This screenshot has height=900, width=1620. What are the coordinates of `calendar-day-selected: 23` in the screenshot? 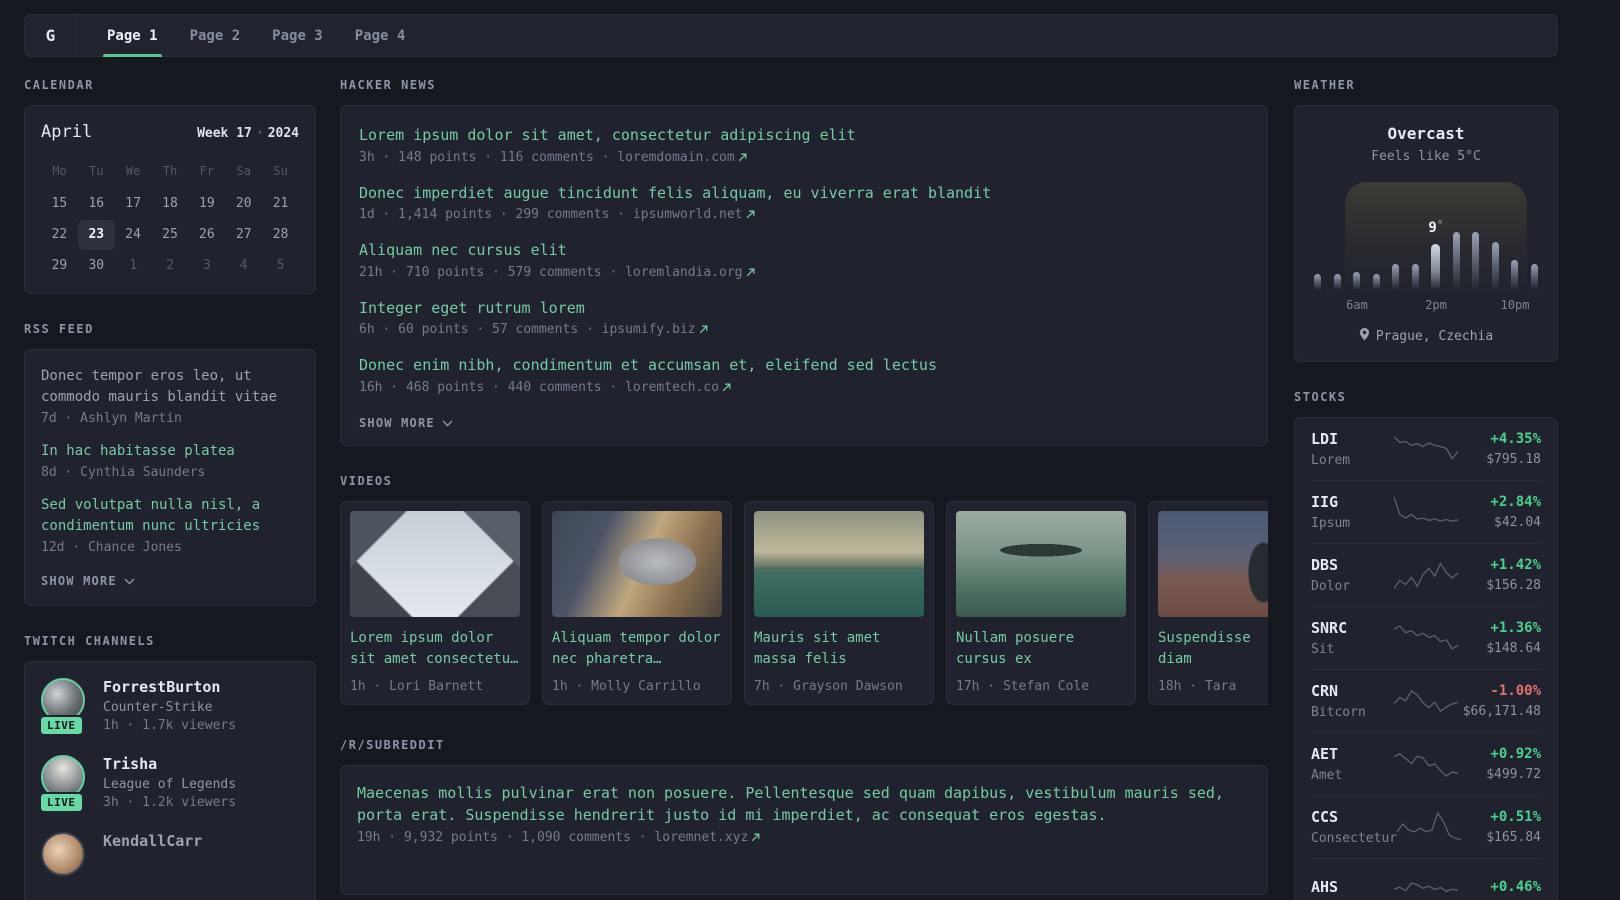 It's located at (96, 235).